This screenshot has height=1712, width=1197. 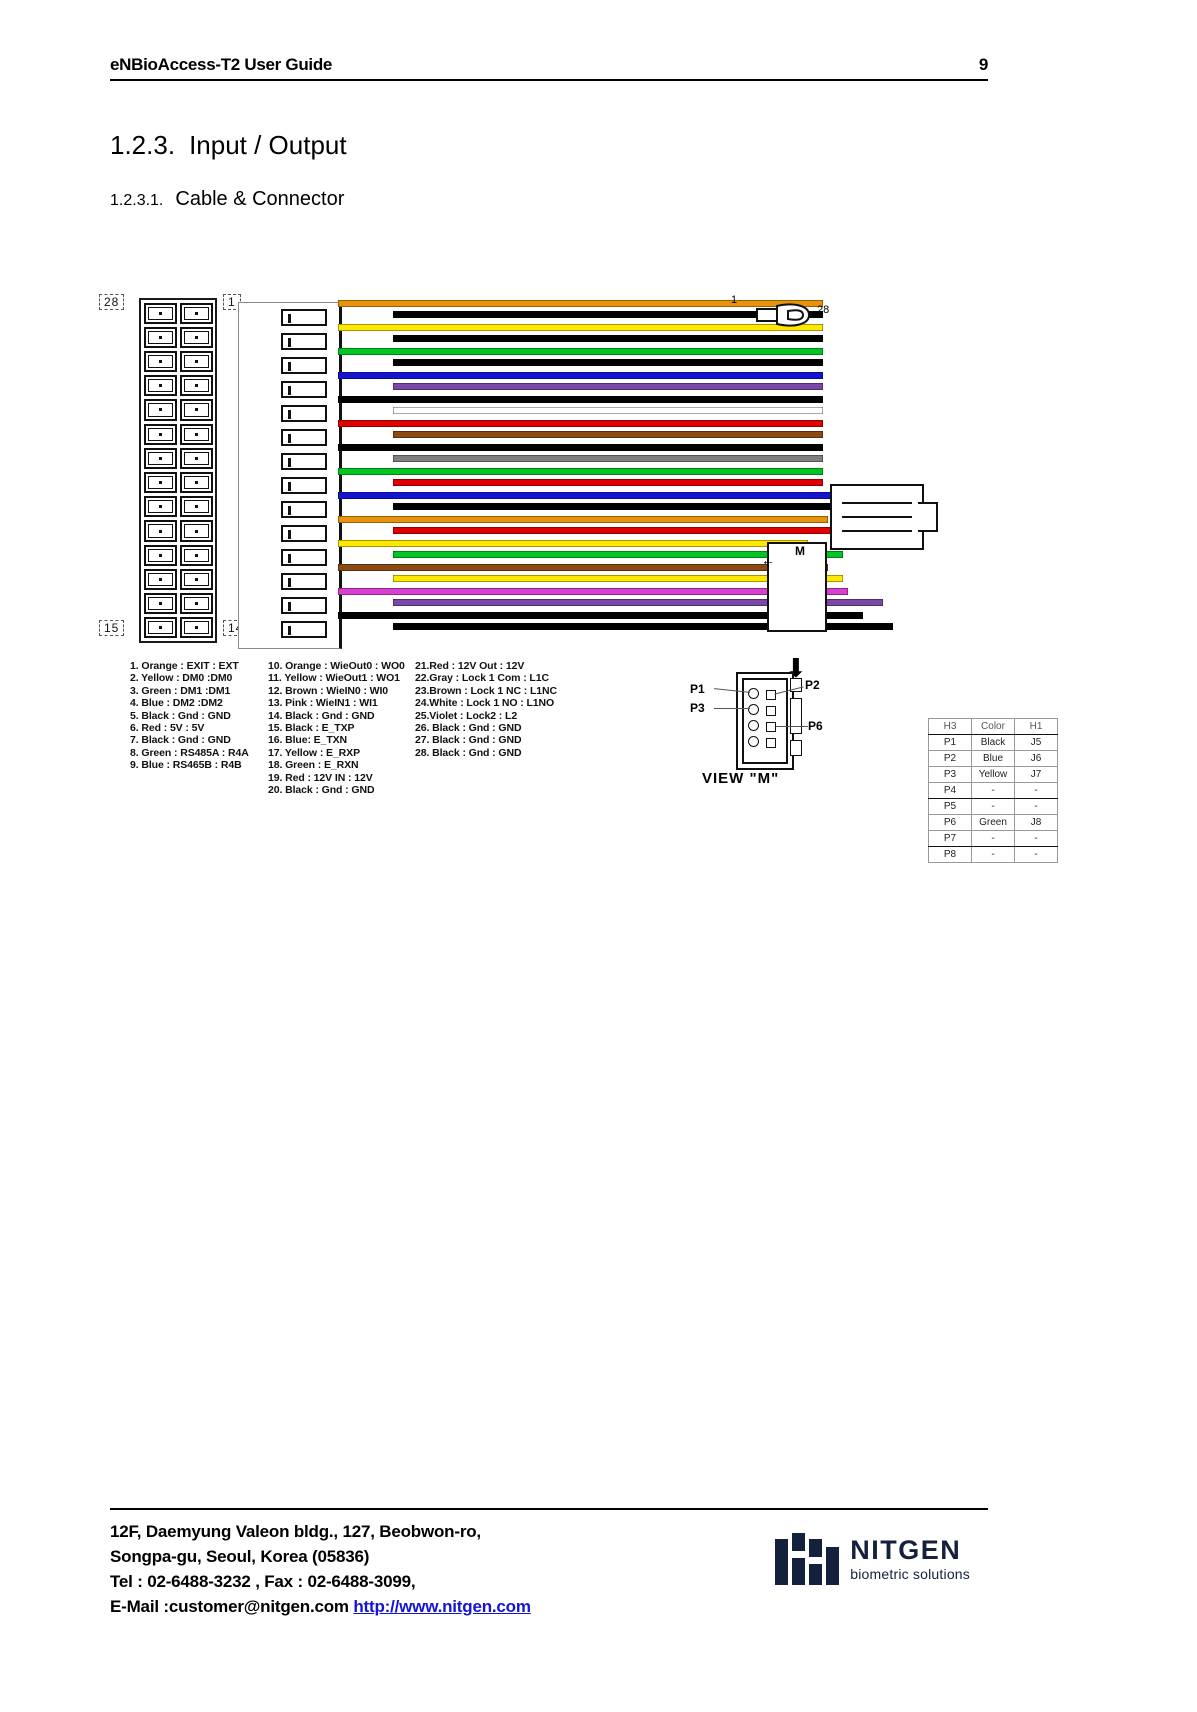 I want to click on table-row: P7- -, so click(x=993, y=838).